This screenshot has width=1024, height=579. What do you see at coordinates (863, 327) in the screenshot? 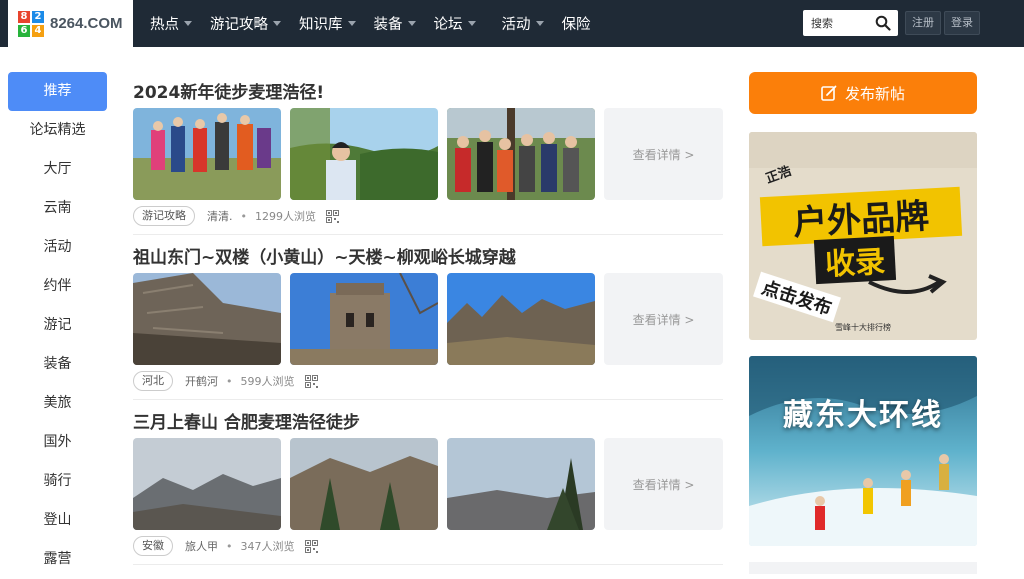
I see `banner-footer: 雪峰十大排行榜` at bounding box center [863, 327].